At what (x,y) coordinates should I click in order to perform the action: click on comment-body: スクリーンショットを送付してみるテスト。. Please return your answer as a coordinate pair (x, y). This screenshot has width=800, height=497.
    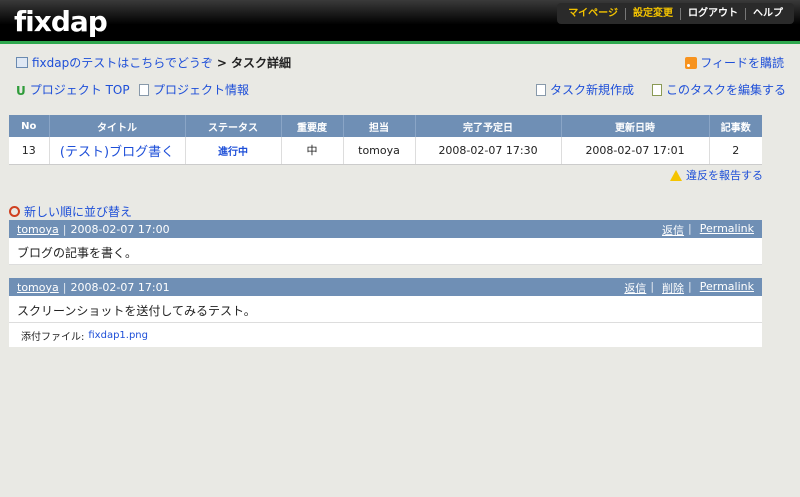
    Looking at the image, I should click on (385, 309).